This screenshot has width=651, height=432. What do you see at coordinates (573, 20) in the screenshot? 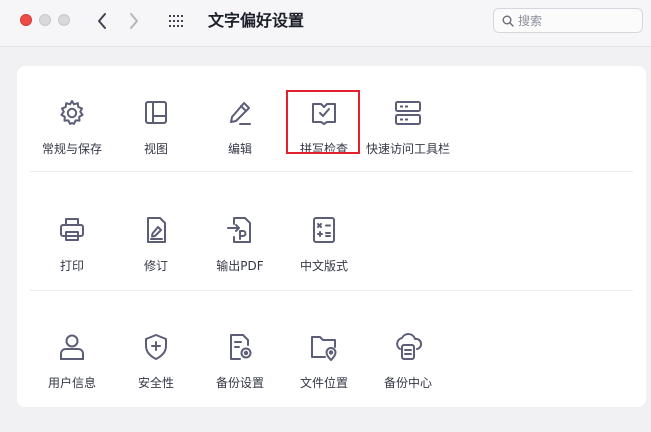
I see `search-input` at bounding box center [573, 20].